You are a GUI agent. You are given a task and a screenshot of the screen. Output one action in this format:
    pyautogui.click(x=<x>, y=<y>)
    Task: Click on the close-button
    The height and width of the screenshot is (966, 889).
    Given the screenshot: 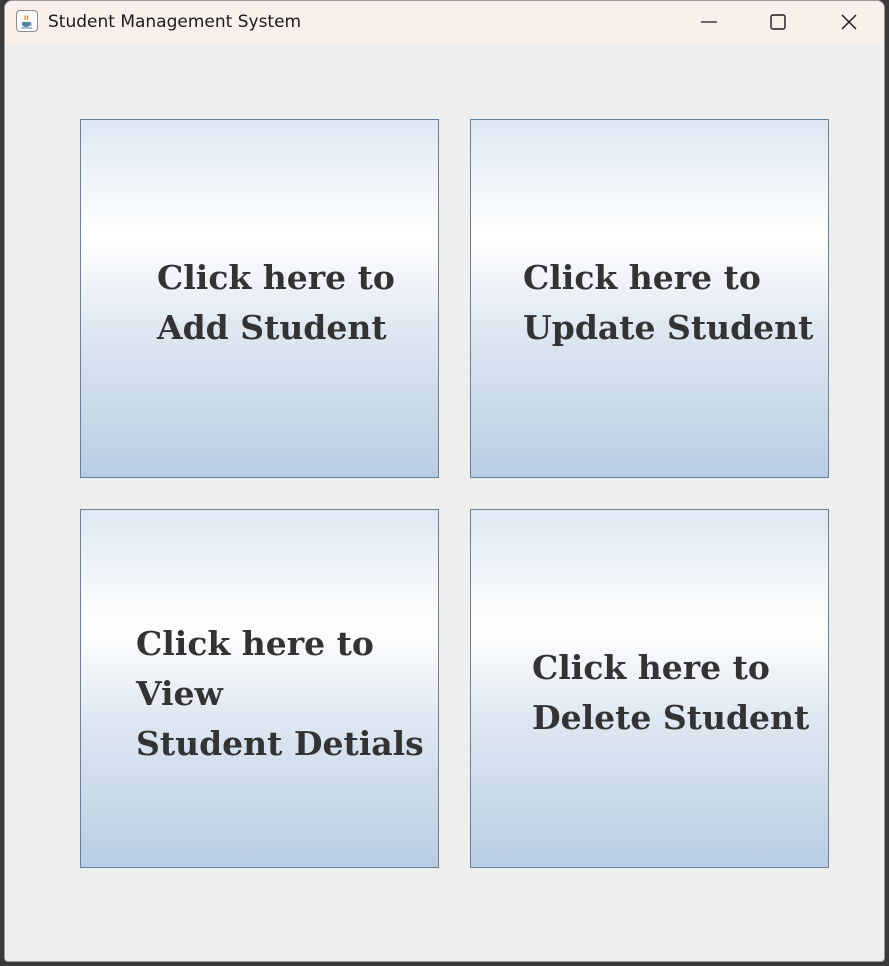 What is the action you would take?
    pyautogui.click(x=849, y=22)
    